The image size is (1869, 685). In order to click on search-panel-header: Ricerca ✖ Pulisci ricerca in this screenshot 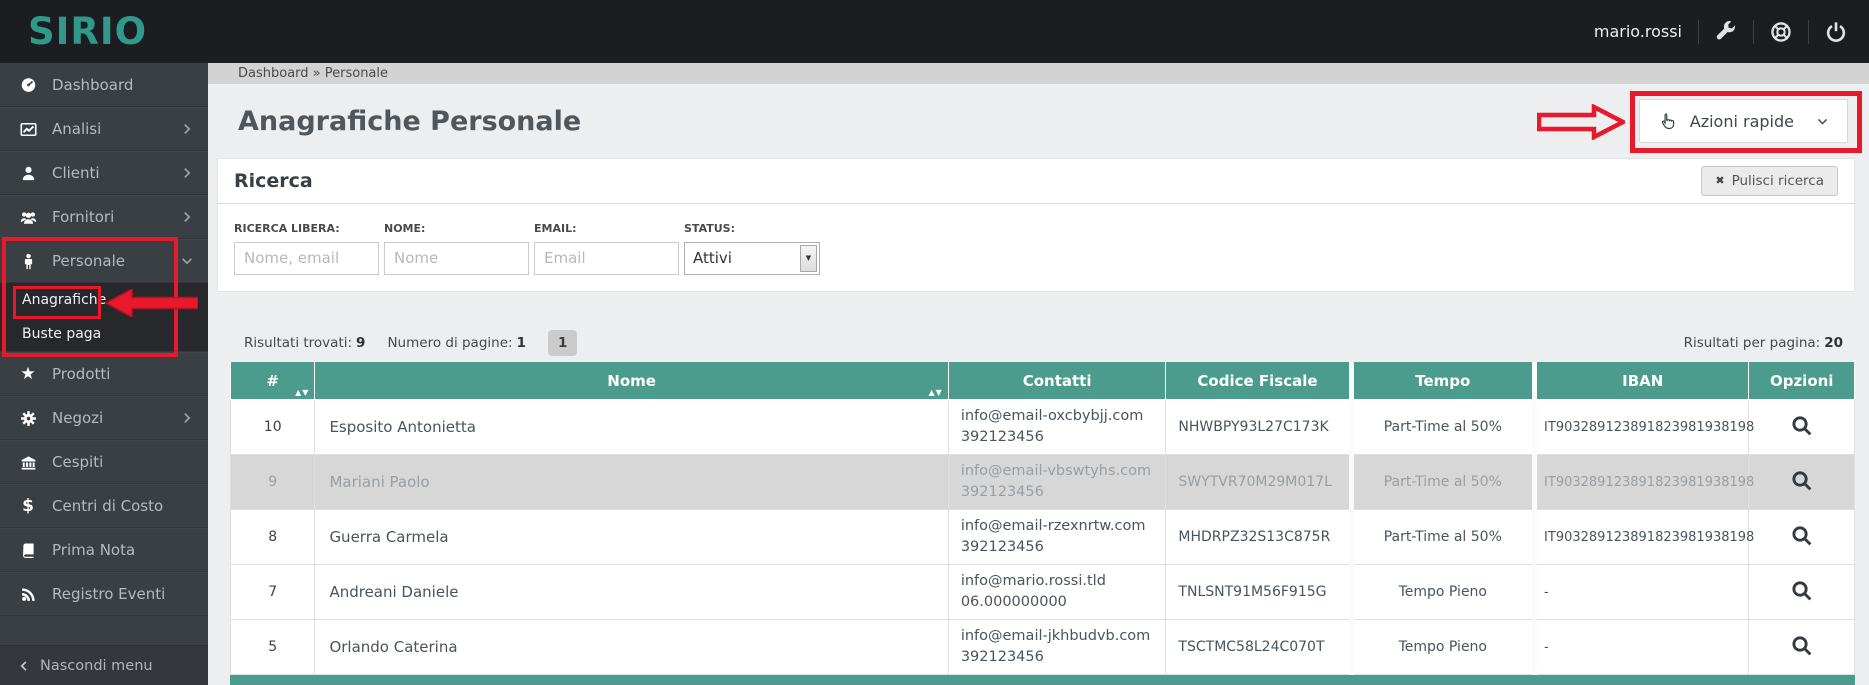, I will do `click(1036, 181)`.